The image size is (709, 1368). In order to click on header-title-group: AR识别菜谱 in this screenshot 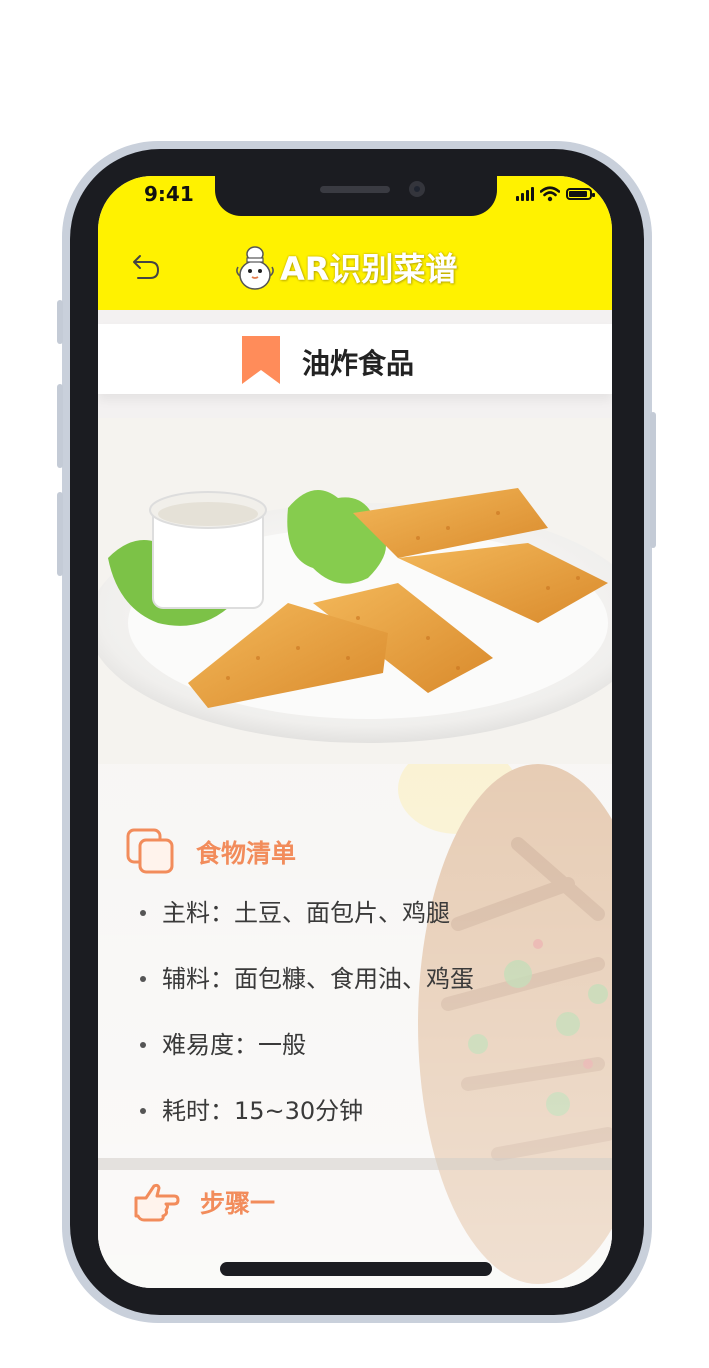, I will do `click(344, 267)`.